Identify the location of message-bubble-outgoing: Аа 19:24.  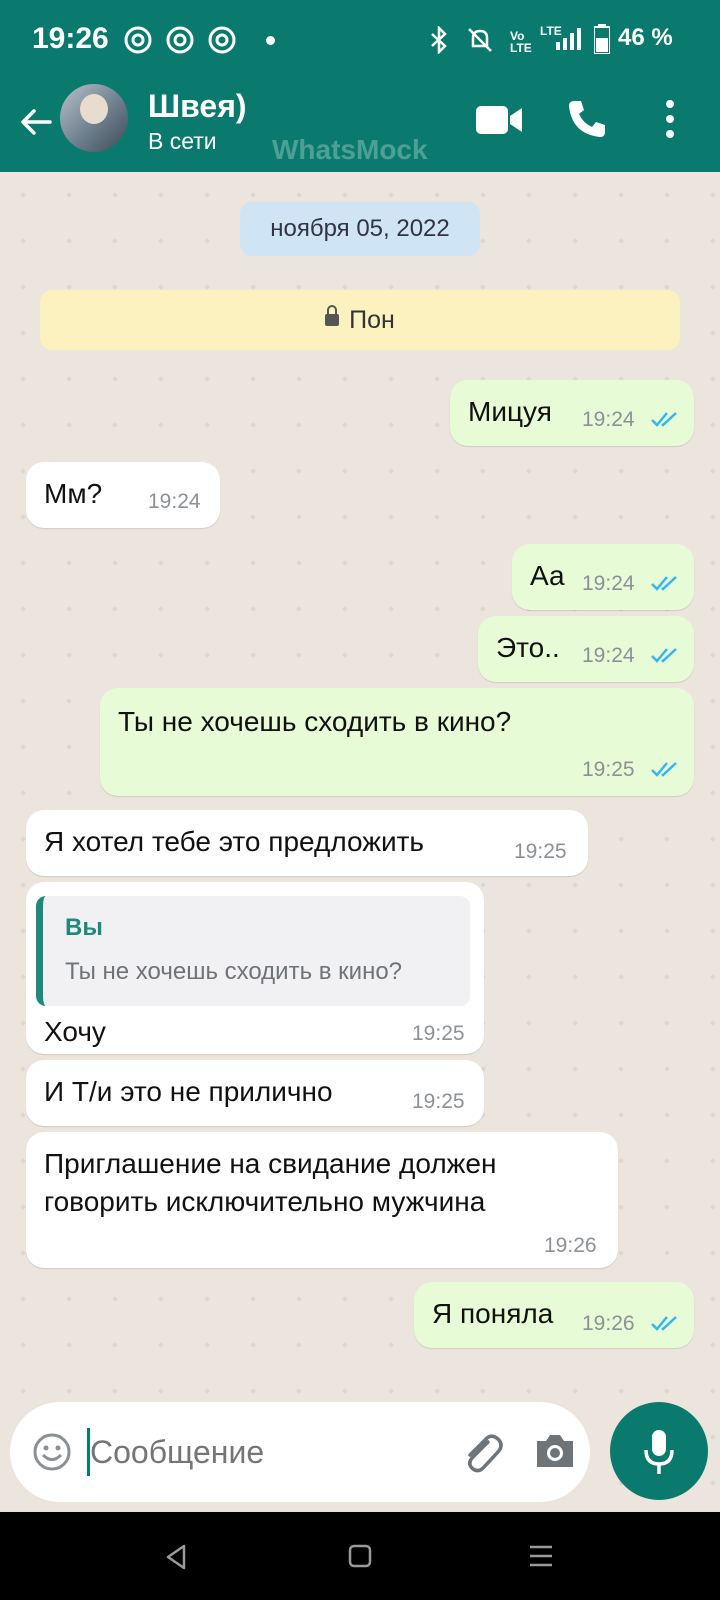
(603, 577).